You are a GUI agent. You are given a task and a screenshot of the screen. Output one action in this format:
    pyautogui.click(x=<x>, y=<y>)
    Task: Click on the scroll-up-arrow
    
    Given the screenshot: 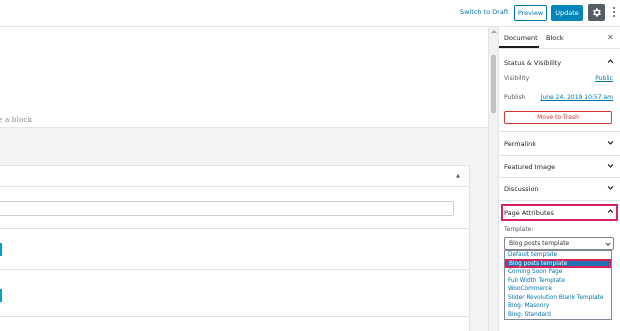 What is the action you would take?
    pyautogui.click(x=494, y=31)
    